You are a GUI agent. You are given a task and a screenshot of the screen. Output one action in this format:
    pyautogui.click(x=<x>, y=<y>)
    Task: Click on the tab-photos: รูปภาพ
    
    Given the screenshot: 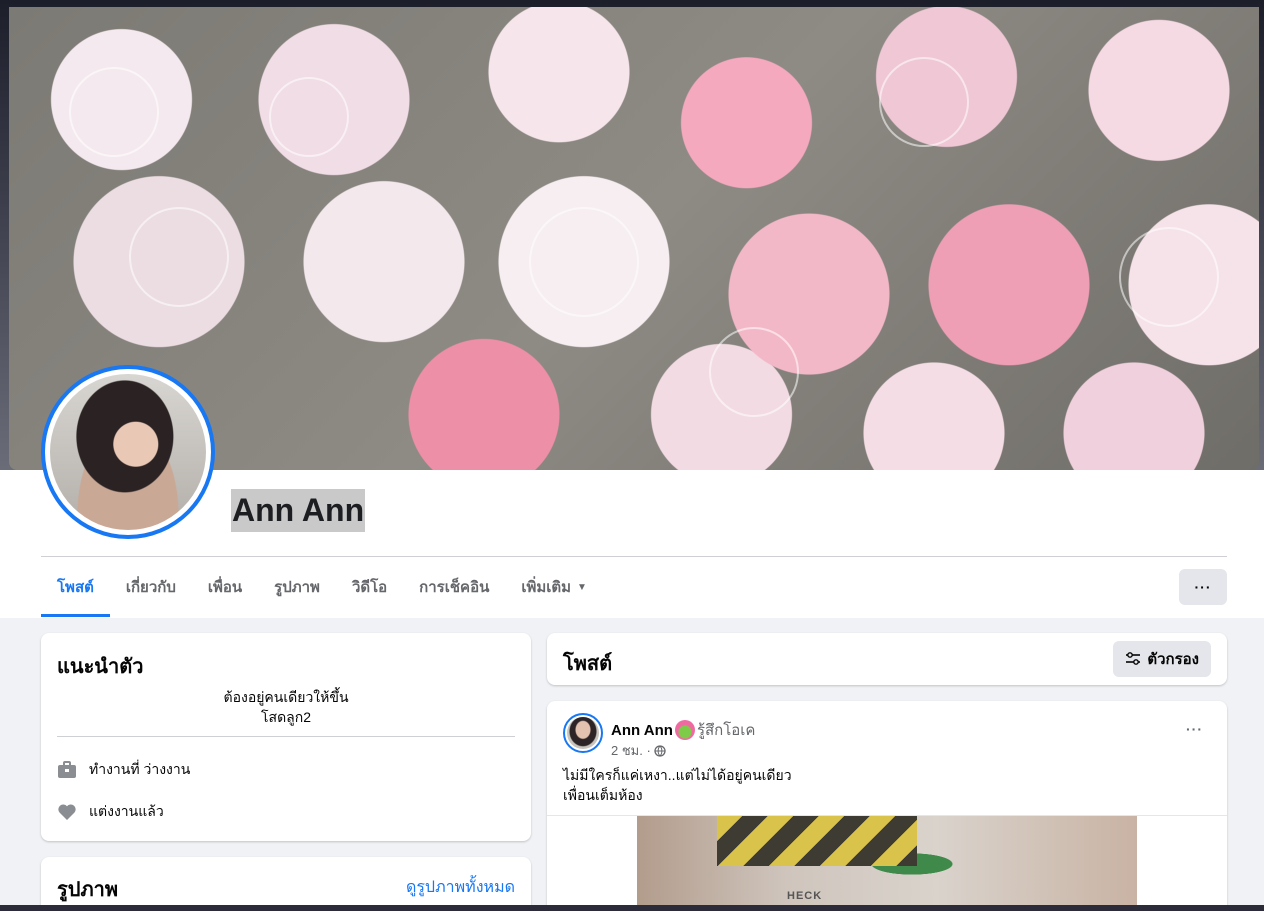 What is the action you would take?
    pyautogui.click(x=297, y=587)
    